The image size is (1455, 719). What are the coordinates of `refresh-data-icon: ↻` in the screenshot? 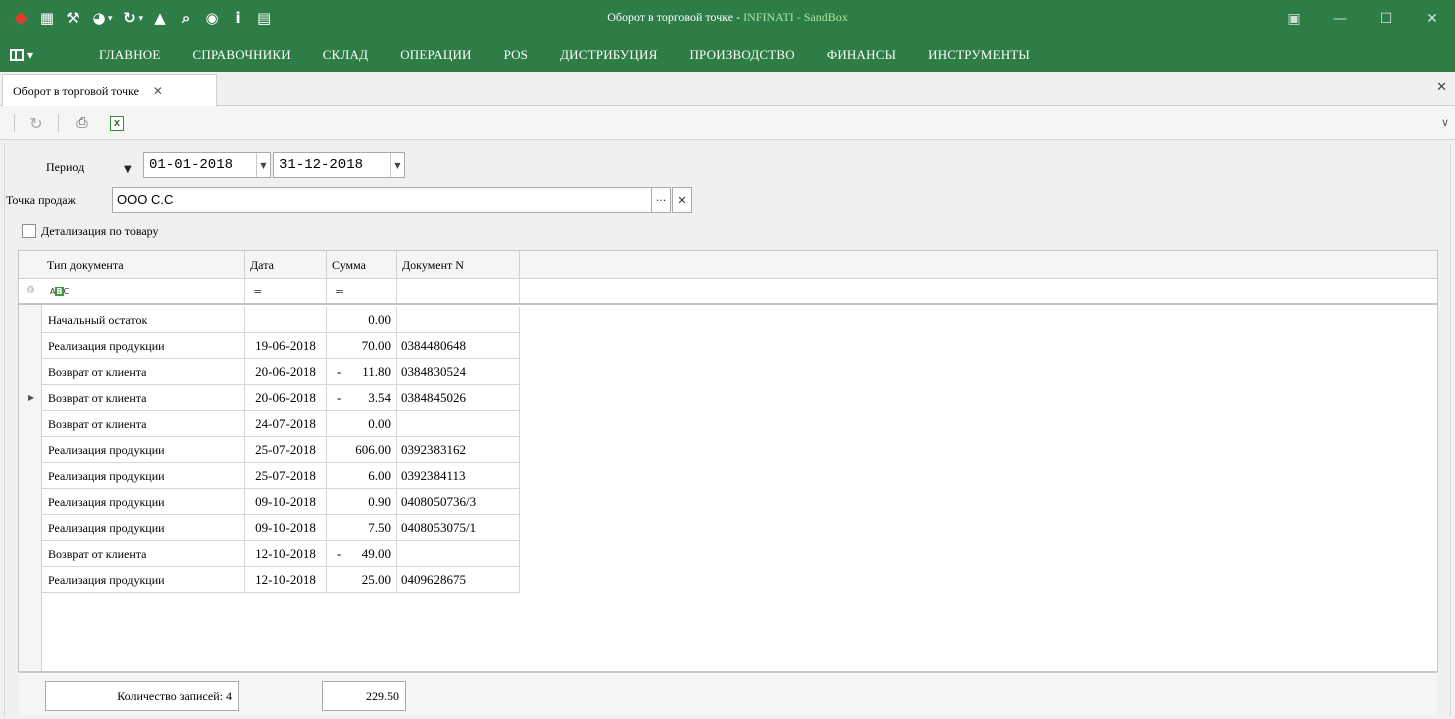 It's located at (36, 123).